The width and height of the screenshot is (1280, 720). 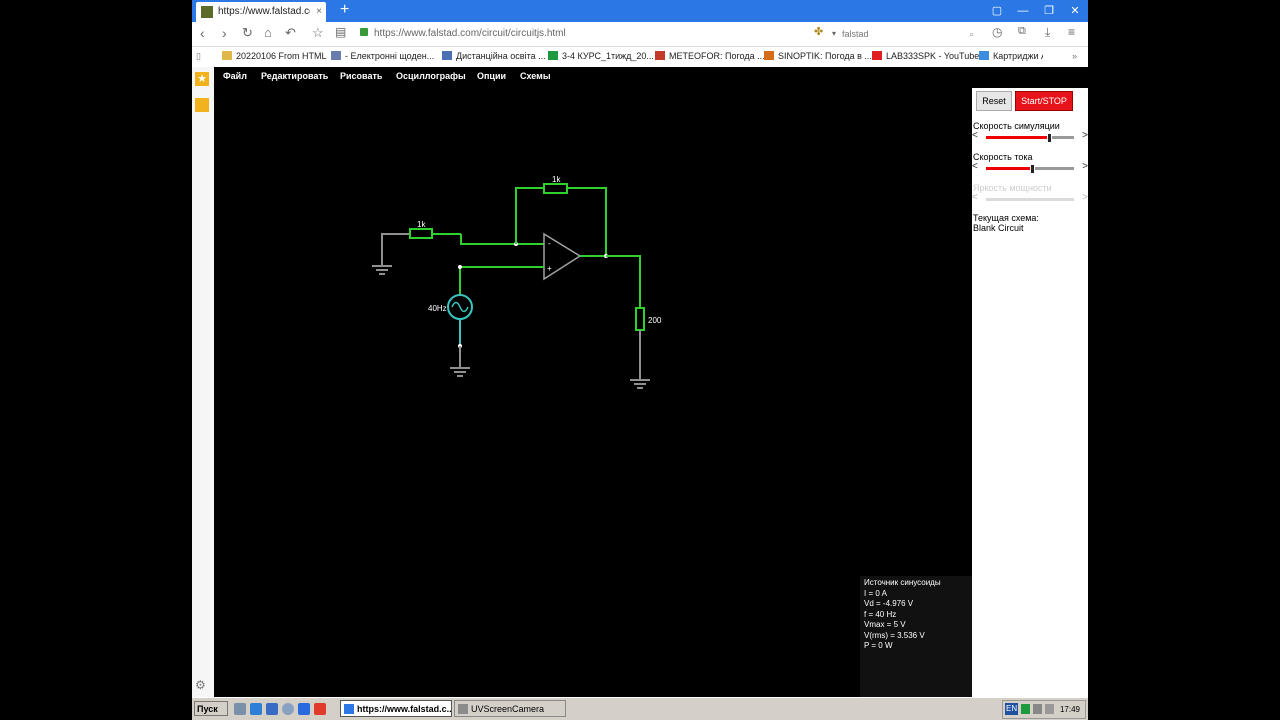 What do you see at coordinates (344, 10) in the screenshot?
I see `new-tab-icon: +` at bounding box center [344, 10].